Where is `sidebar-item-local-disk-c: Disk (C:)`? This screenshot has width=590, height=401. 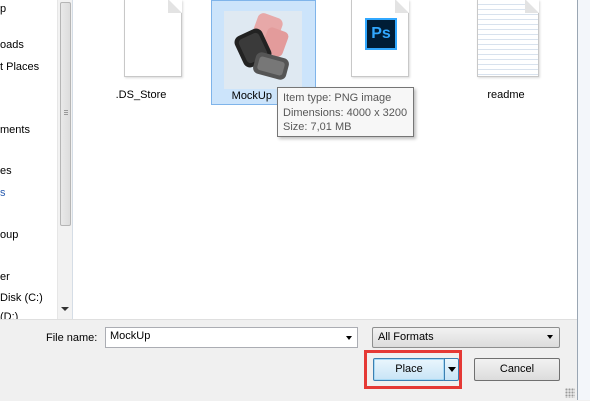
sidebar-item-local-disk-c: Disk (C:) is located at coordinates (21, 298).